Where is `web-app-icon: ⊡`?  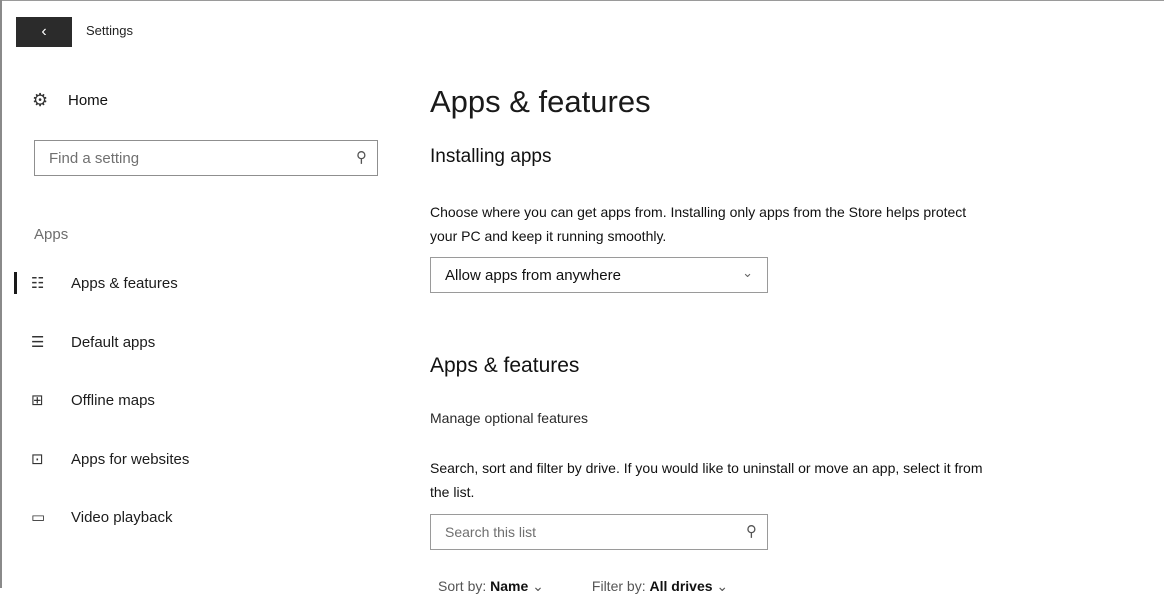 web-app-icon: ⊡ is located at coordinates (37, 459).